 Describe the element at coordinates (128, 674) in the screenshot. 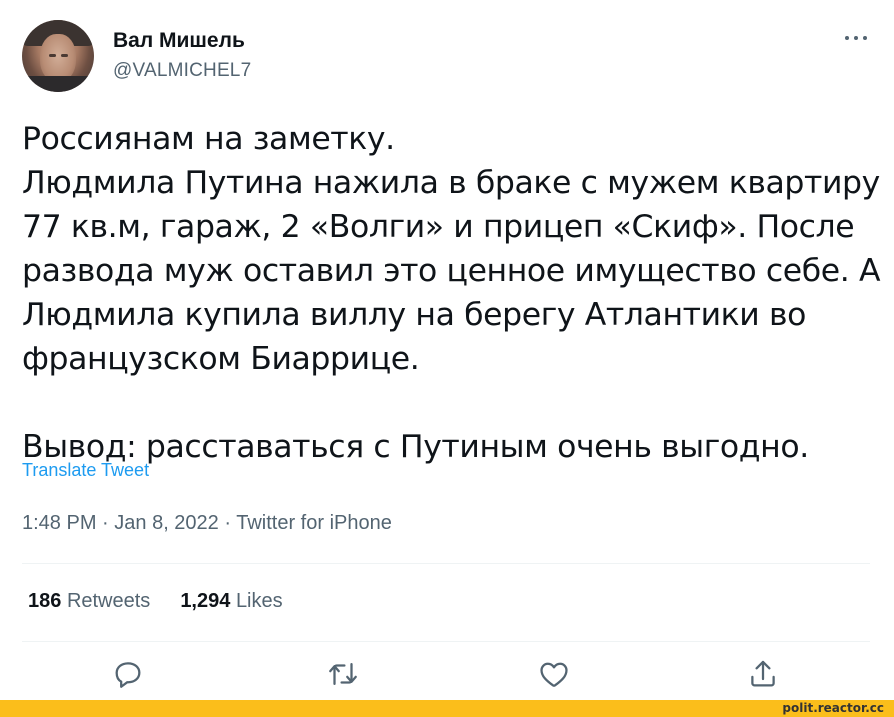

I see `reply-icon` at that location.